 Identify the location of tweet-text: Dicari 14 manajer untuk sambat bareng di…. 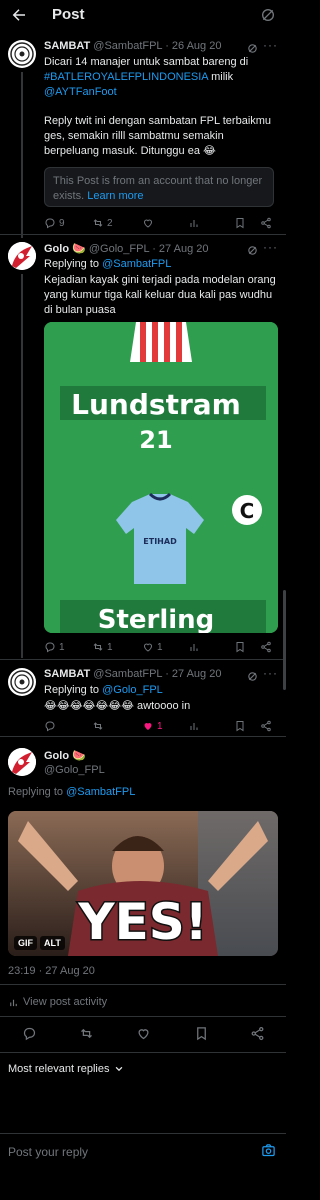
(158, 106).